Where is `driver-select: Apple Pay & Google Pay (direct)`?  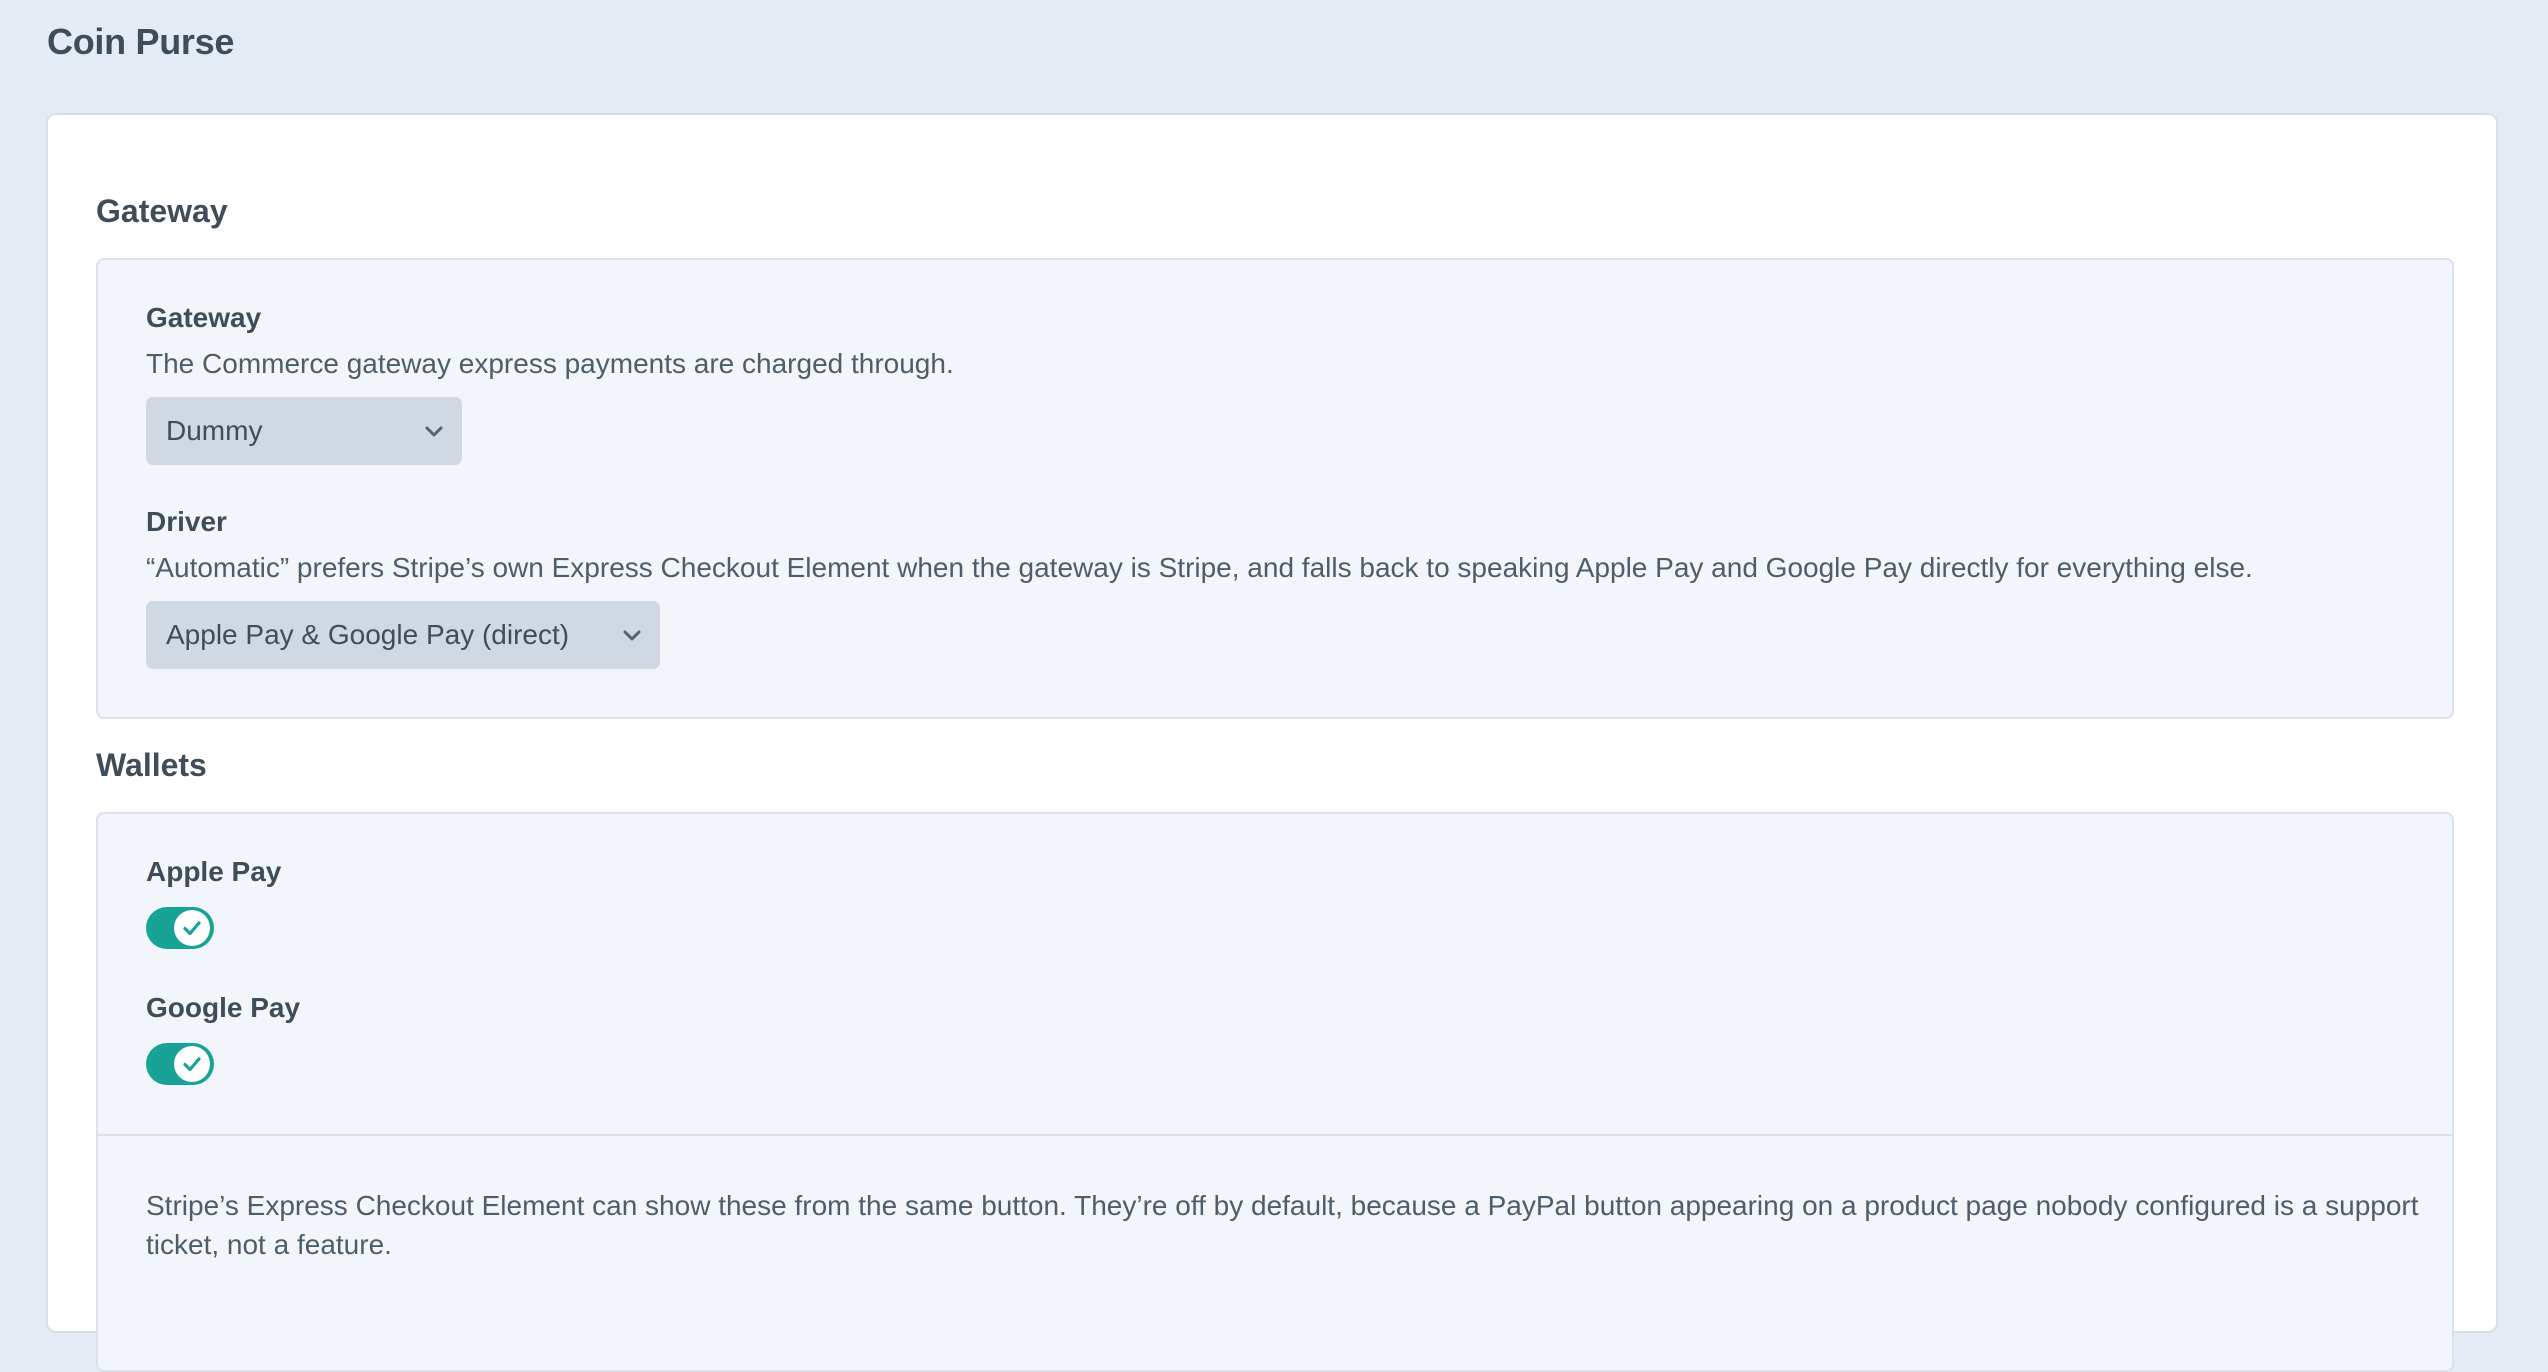
driver-select: Apple Pay & Google Pay (direct) is located at coordinates (403, 635).